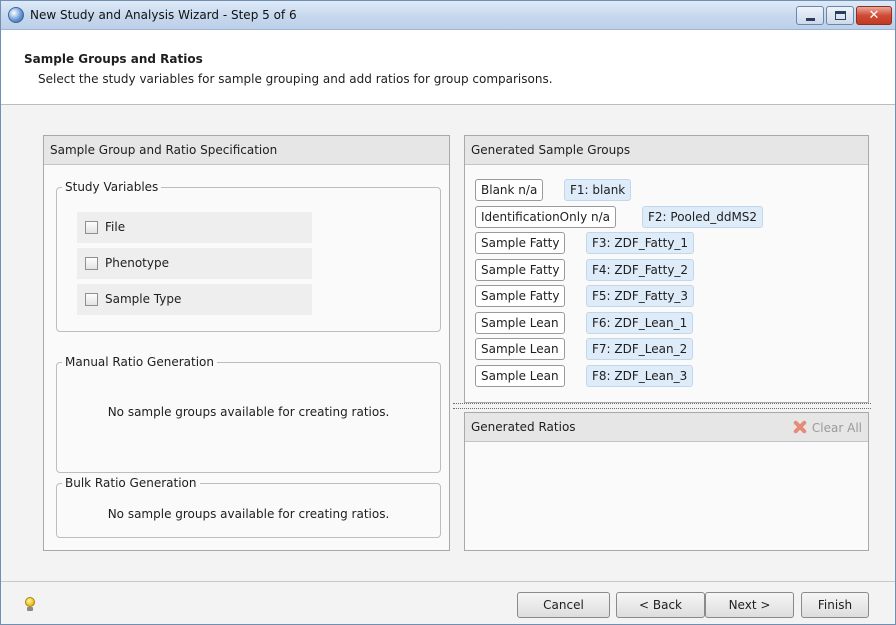  What do you see at coordinates (115, 227) in the screenshot?
I see `variable-label: File` at bounding box center [115, 227].